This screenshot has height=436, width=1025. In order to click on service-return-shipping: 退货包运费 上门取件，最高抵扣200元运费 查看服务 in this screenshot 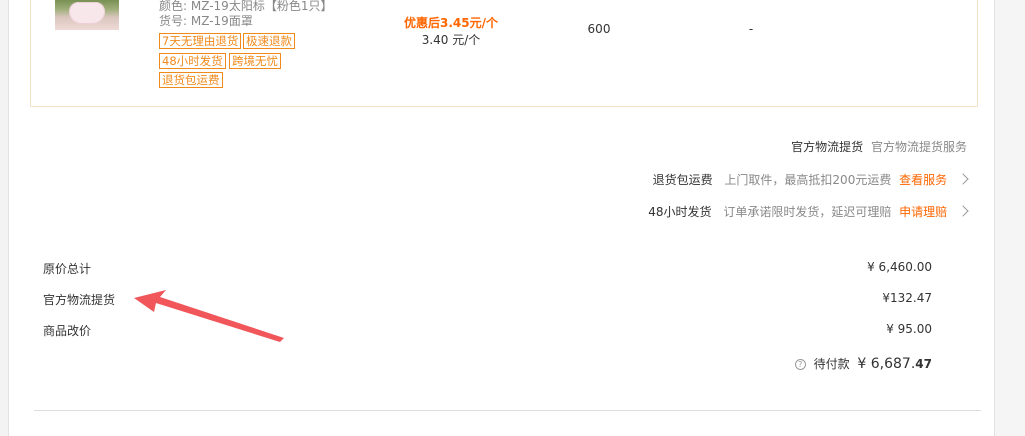, I will do `click(810, 179)`.